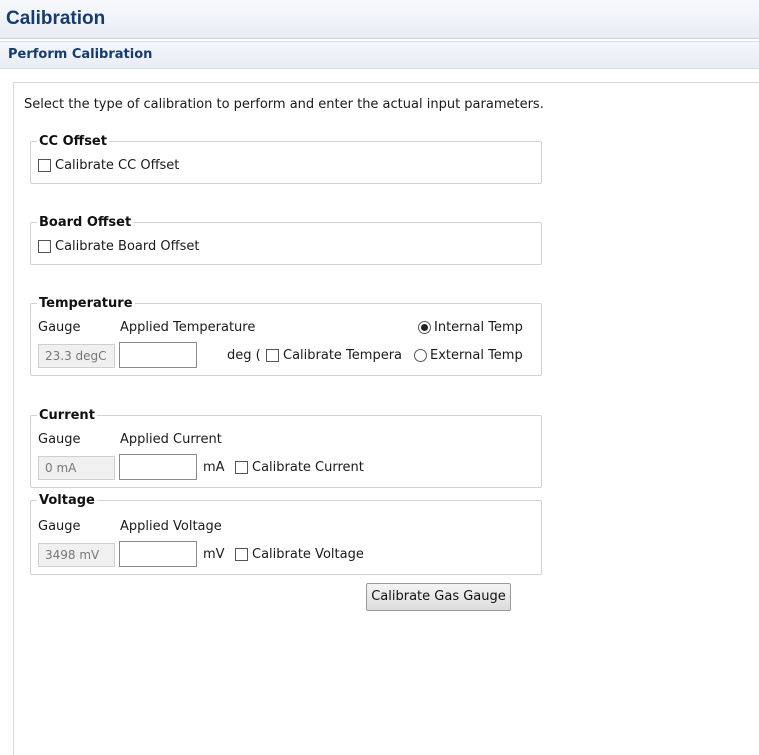 The image size is (759, 755). Describe the element at coordinates (59, 327) in the screenshot. I see `temperature-gauge-label: Gauge` at that location.